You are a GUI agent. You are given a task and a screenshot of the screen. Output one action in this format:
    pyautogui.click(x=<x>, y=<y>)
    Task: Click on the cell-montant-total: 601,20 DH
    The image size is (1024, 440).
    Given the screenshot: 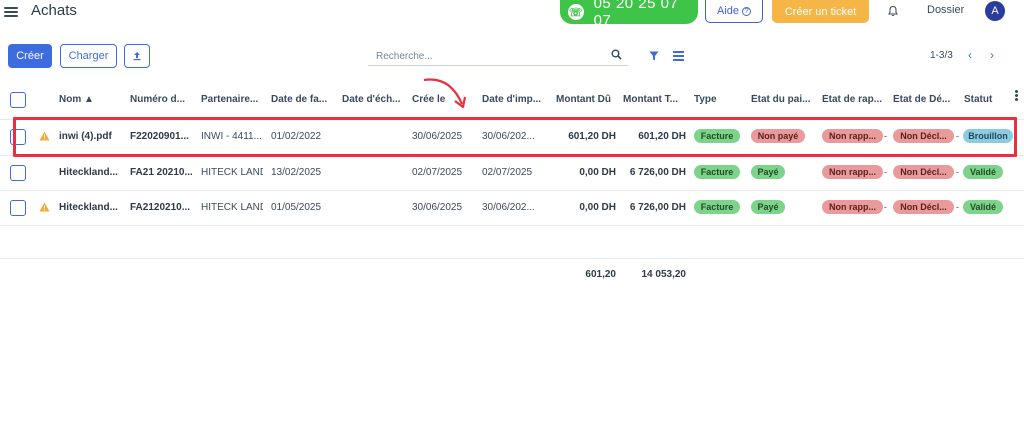 What is the action you would take?
    pyautogui.click(x=662, y=136)
    